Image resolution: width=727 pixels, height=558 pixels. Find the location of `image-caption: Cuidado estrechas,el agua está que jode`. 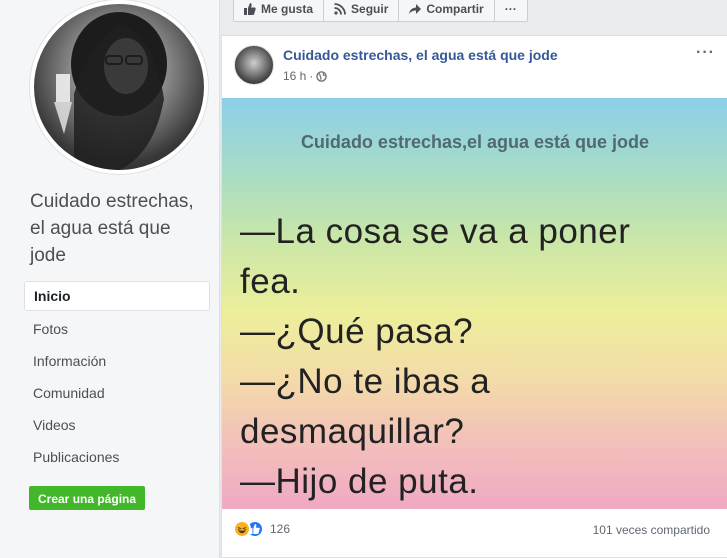

image-caption: Cuidado estrechas,el agua está que jode is located at coordinates (475, 142).